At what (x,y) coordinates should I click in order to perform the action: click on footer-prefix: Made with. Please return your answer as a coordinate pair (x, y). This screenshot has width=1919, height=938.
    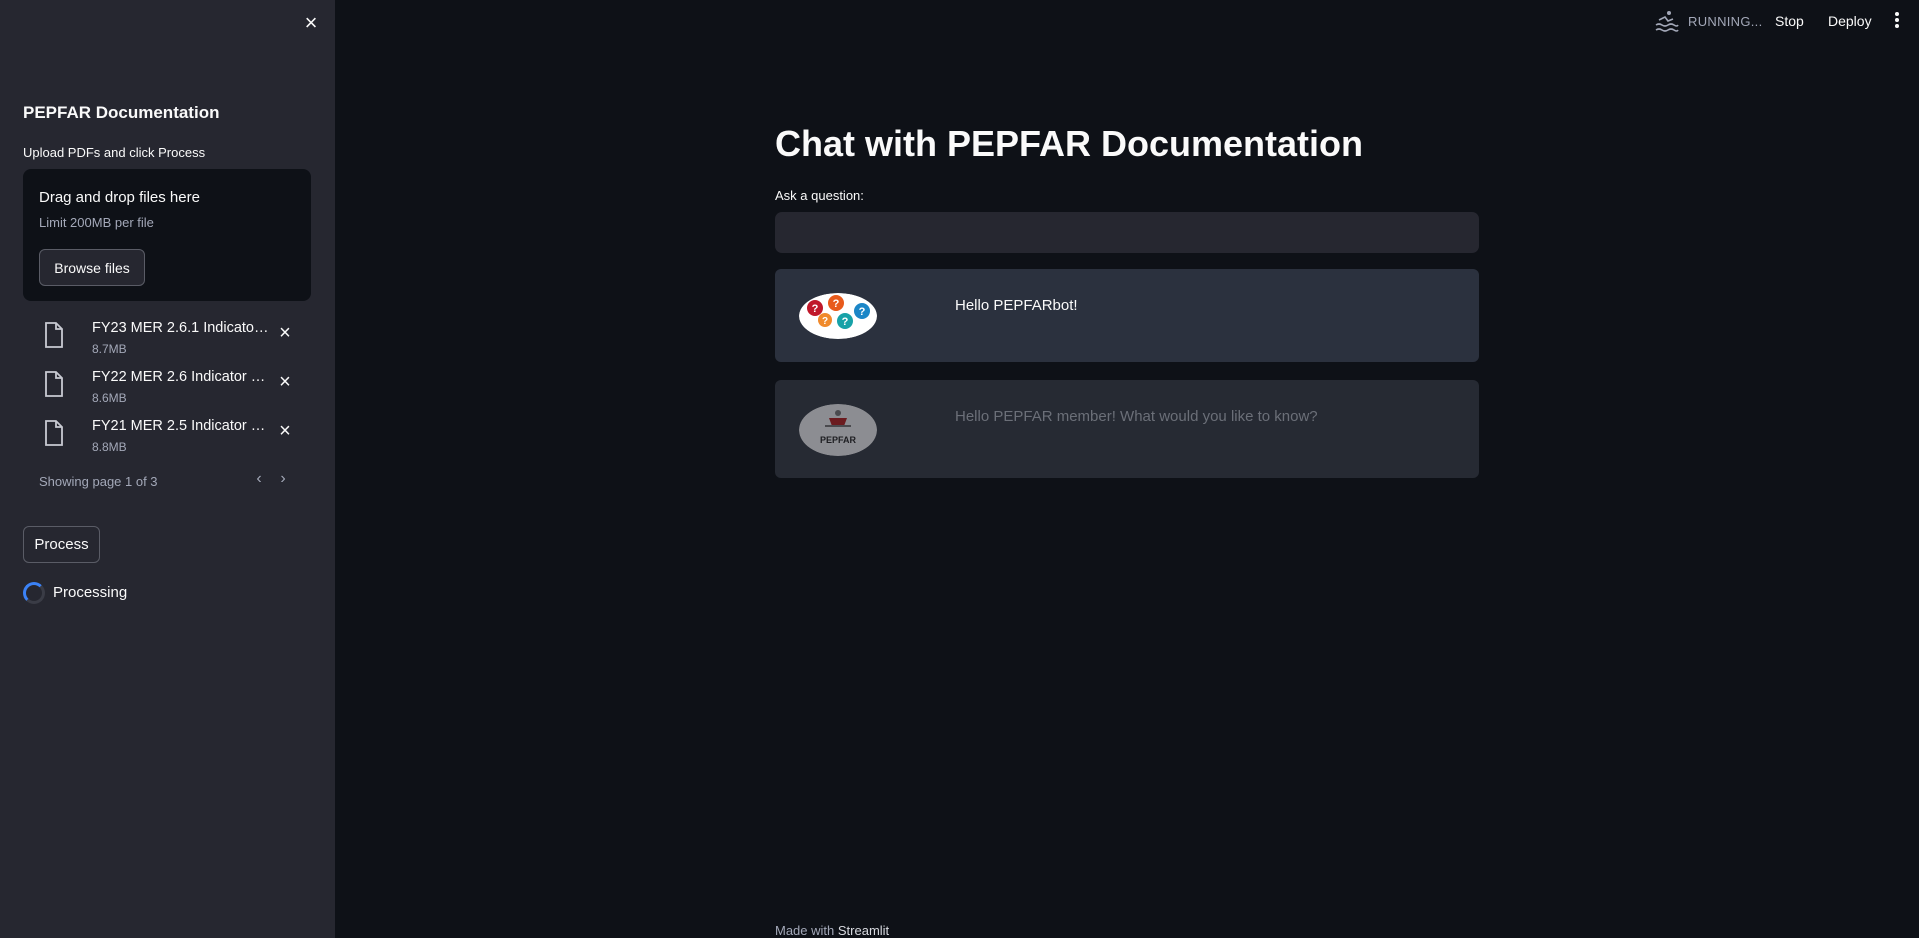
    Looking at the image, I should click on (806, 930).